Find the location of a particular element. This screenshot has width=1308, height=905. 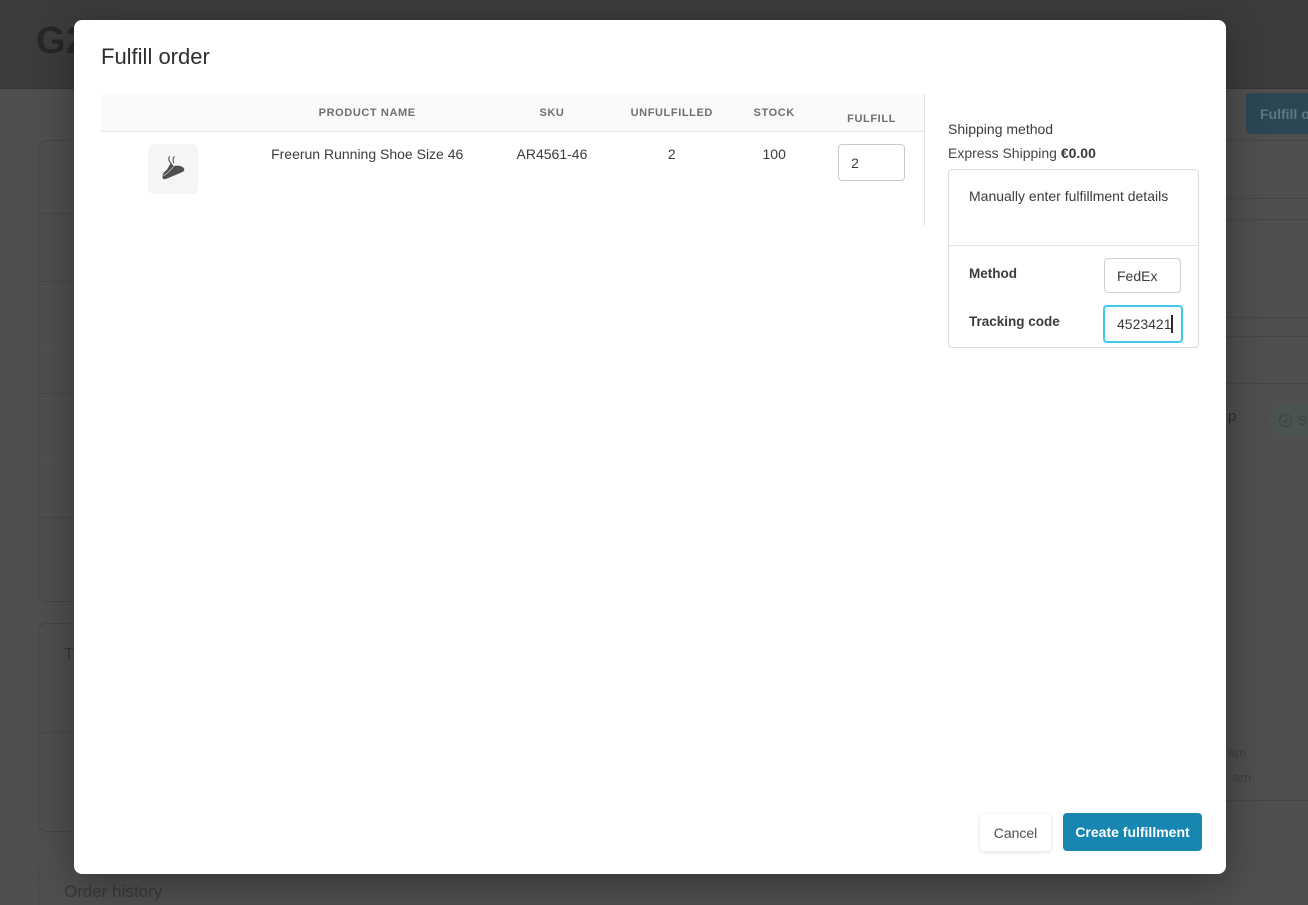

column-header-stock: STOCK is located at coordinates (774, 112).